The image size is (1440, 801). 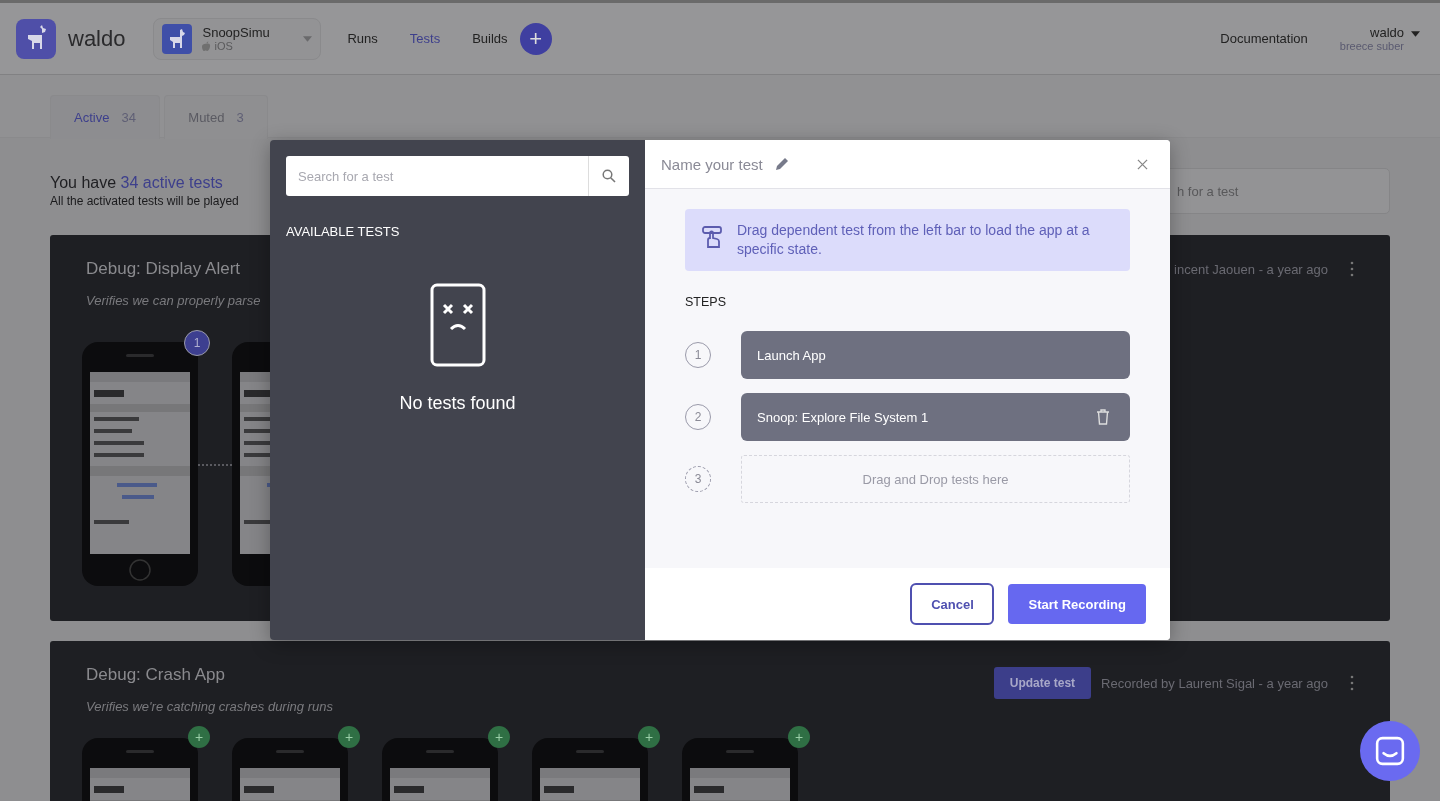 What do you see at coordinates (457, 403) in the screenshot?
I see `empty-state-message: No tests found` at bounding box center [457, 403].